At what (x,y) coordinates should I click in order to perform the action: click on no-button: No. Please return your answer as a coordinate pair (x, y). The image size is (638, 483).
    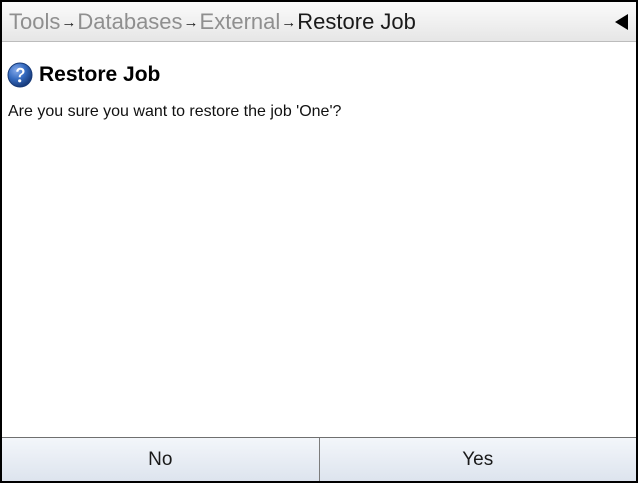
    Looking at the image, I should click on (160, 459).